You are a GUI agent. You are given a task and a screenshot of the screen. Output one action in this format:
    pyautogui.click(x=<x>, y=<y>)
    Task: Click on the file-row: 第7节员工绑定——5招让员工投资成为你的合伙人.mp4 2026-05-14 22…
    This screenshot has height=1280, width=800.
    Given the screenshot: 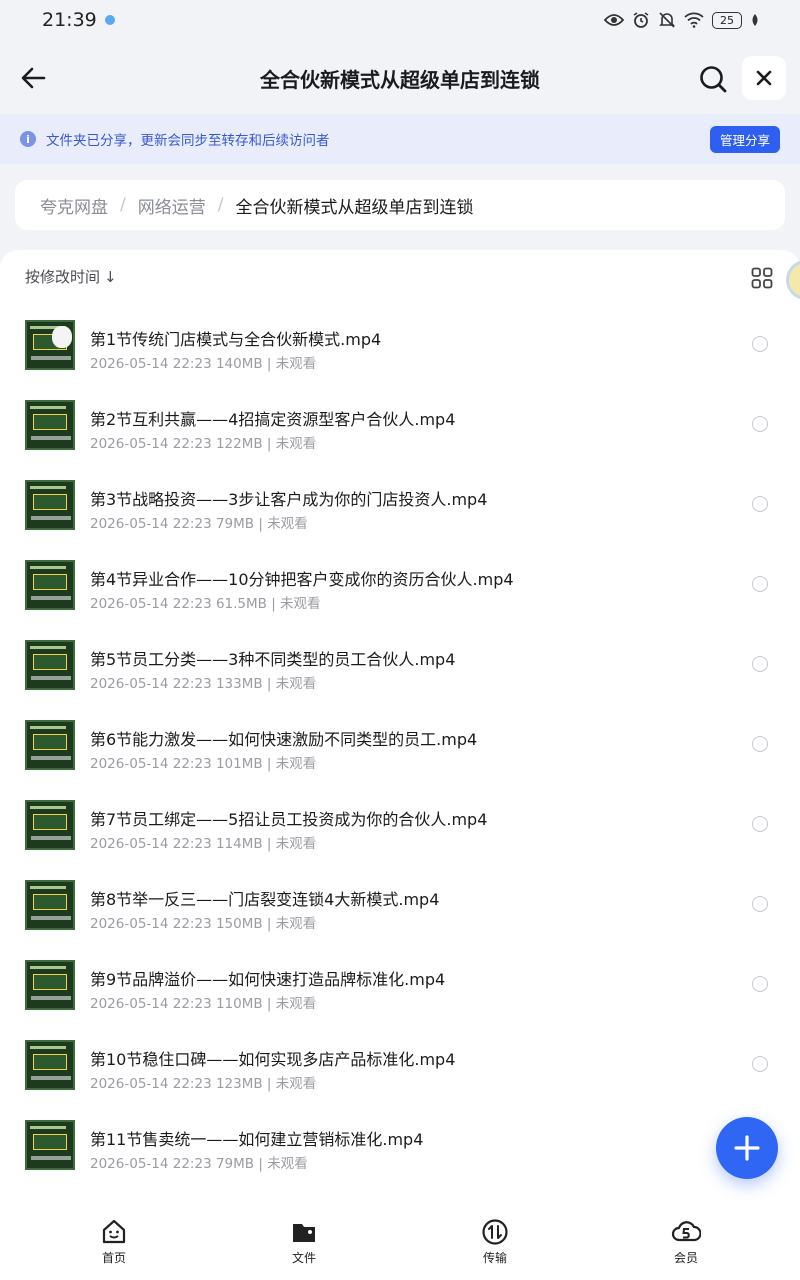 What is the action you would take?
    pyautogui.click(x=400, y=827)
    